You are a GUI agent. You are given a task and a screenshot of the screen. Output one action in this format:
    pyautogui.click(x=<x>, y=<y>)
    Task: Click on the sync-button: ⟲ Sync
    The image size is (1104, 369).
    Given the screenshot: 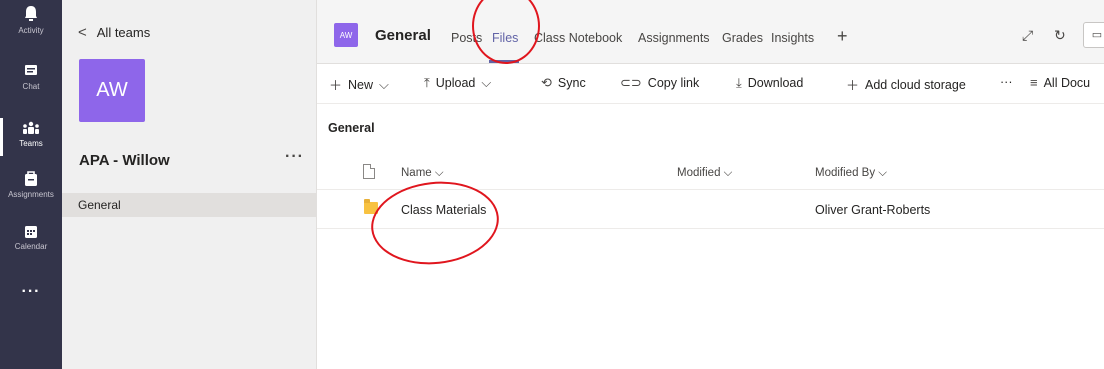 What is the action you would take?
    pyautogui.click(x=563, y=83)
    